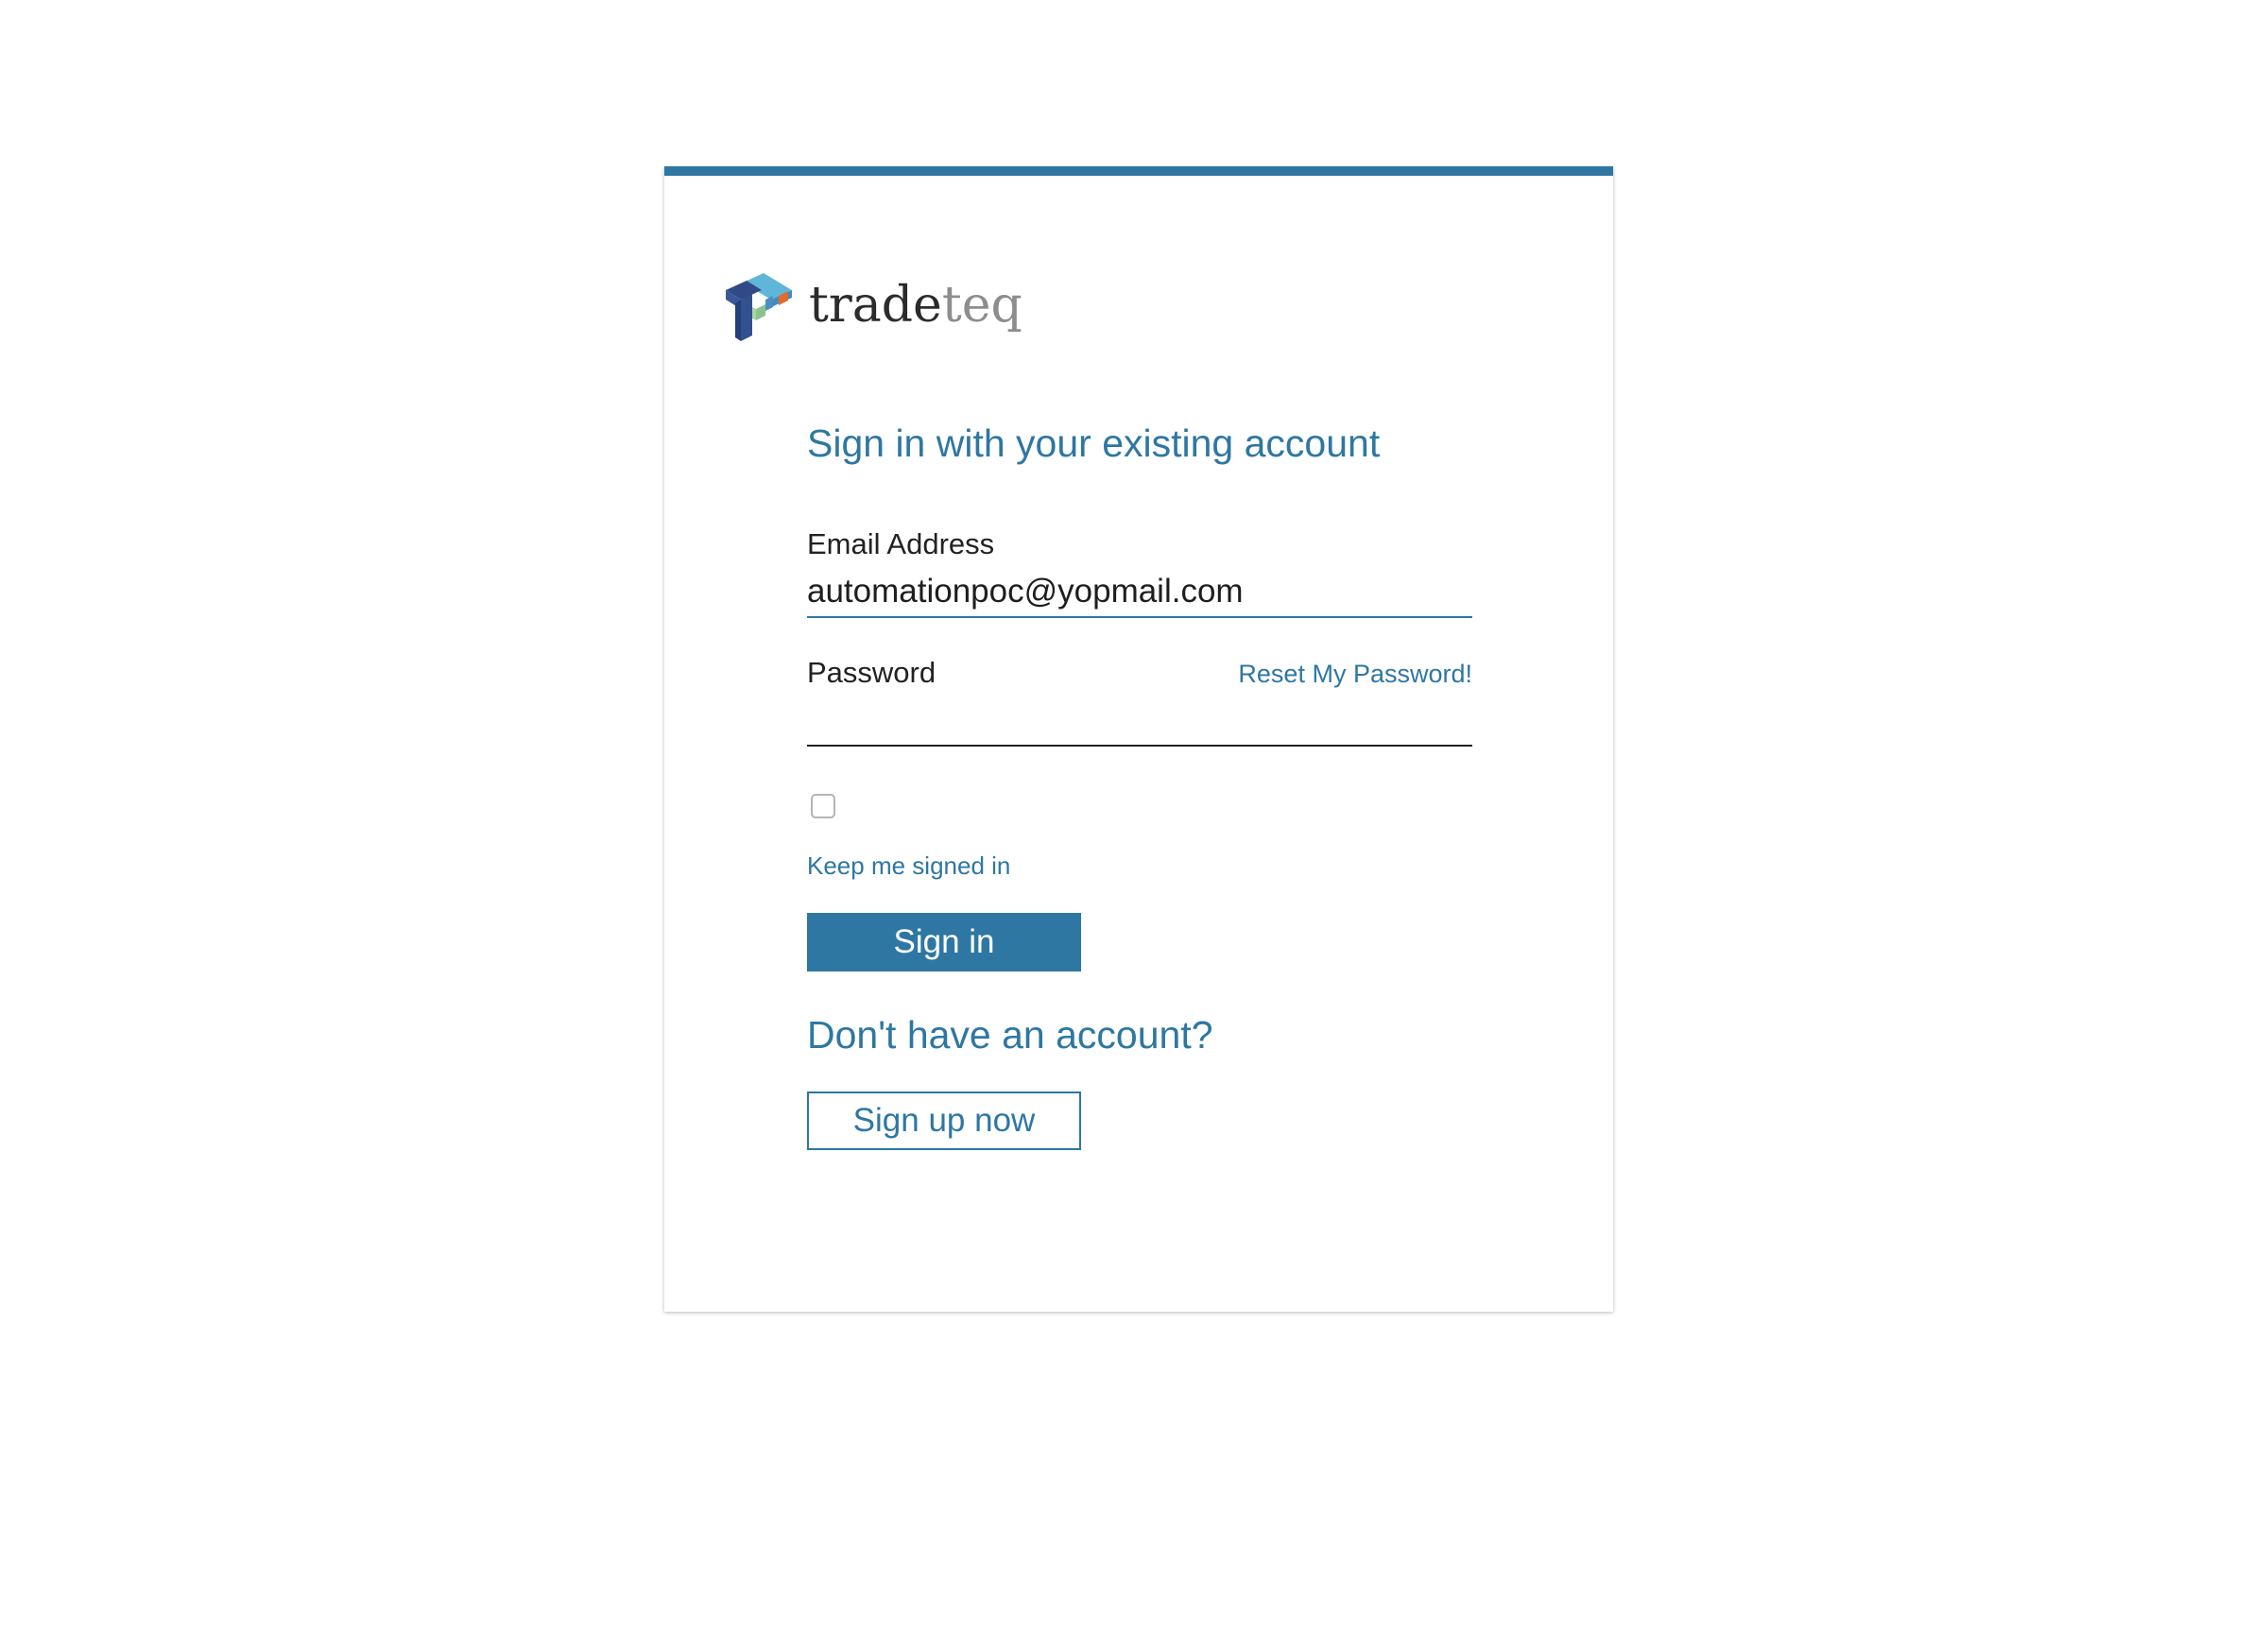 The image size is (2268, 1633). Describe the element at coordinates (1139, 721) in the screenshot. I see `password-field` at that location.